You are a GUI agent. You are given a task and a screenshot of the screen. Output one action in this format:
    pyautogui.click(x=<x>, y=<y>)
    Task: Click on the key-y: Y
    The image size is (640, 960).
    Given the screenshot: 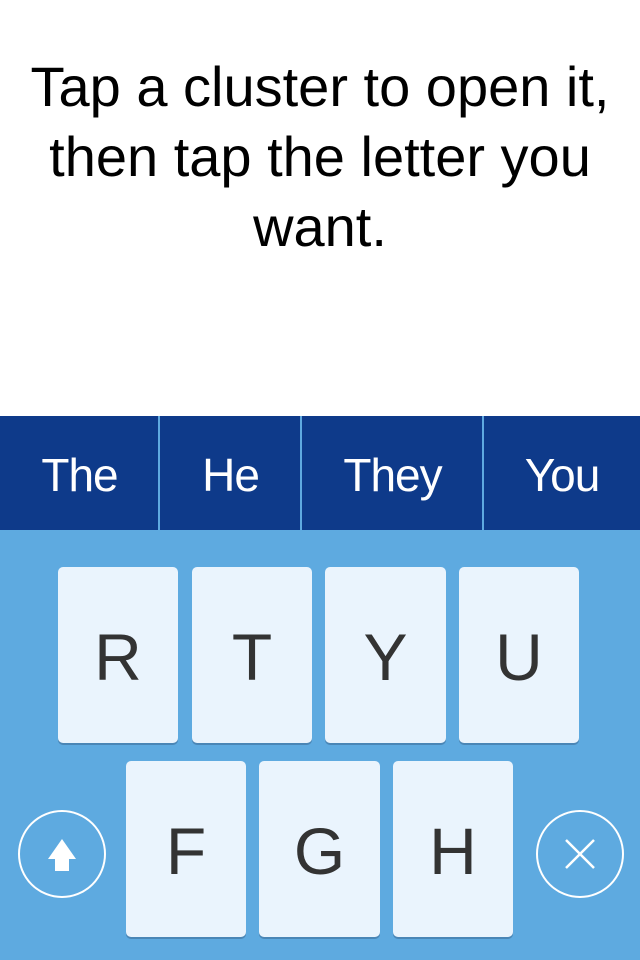 What is the action you would take?
    pyautogui.click(x=385, y=655)
    